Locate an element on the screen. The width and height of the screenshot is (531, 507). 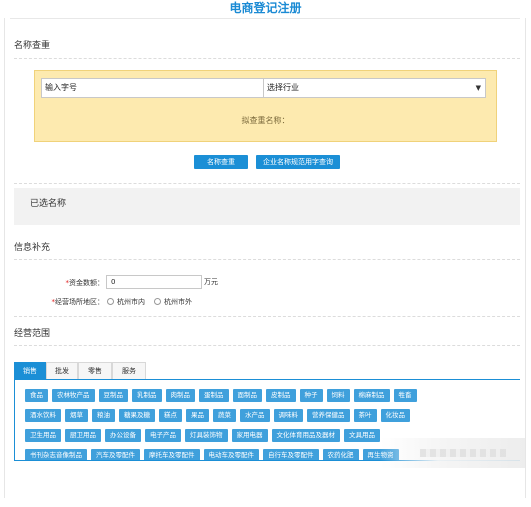
trade-name-input: 输入字号 is located at coordinates (152, 88).